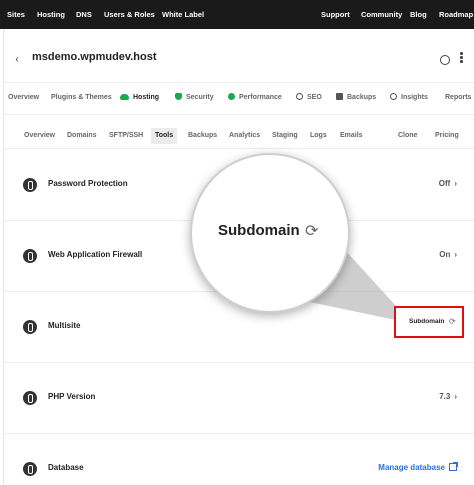 This screenshot has width=474, height=485. What do you see at coordinates (381, 14) in the screenshot?
I see `nav-community: Community` at bounding box center [381, 14].